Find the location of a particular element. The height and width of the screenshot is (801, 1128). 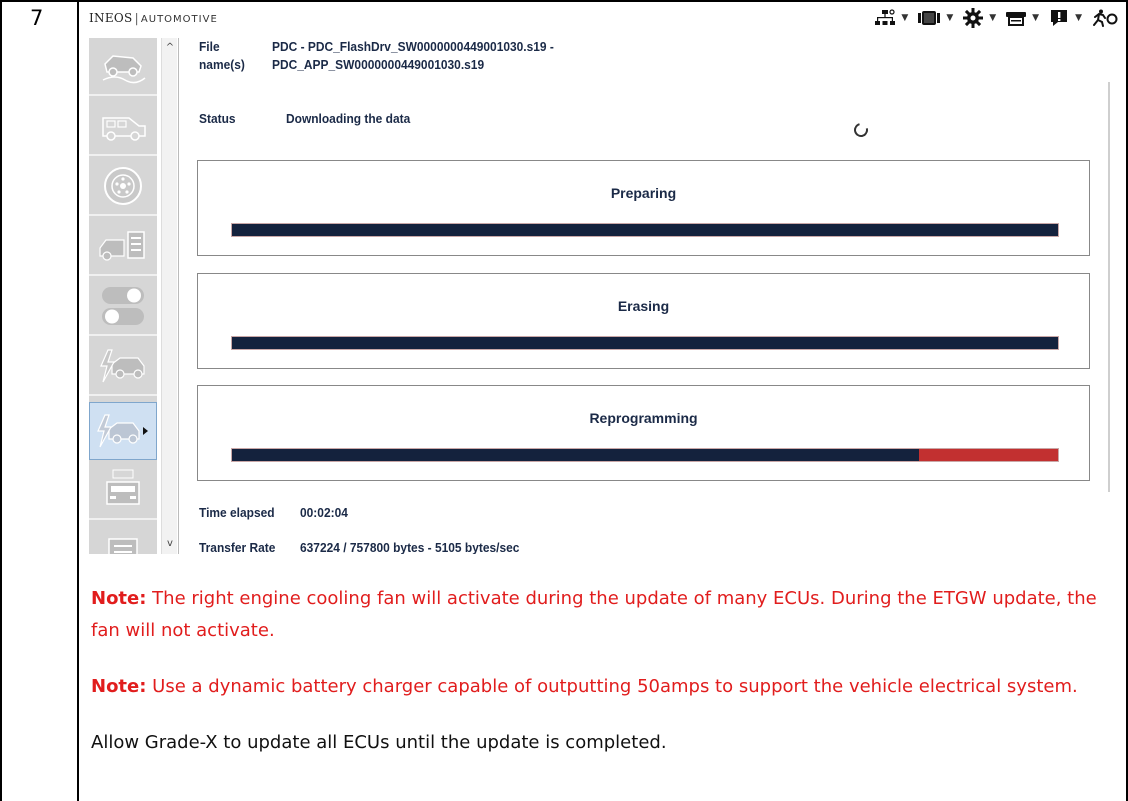

file-label-line1: File is located at coordinates (209, 46).